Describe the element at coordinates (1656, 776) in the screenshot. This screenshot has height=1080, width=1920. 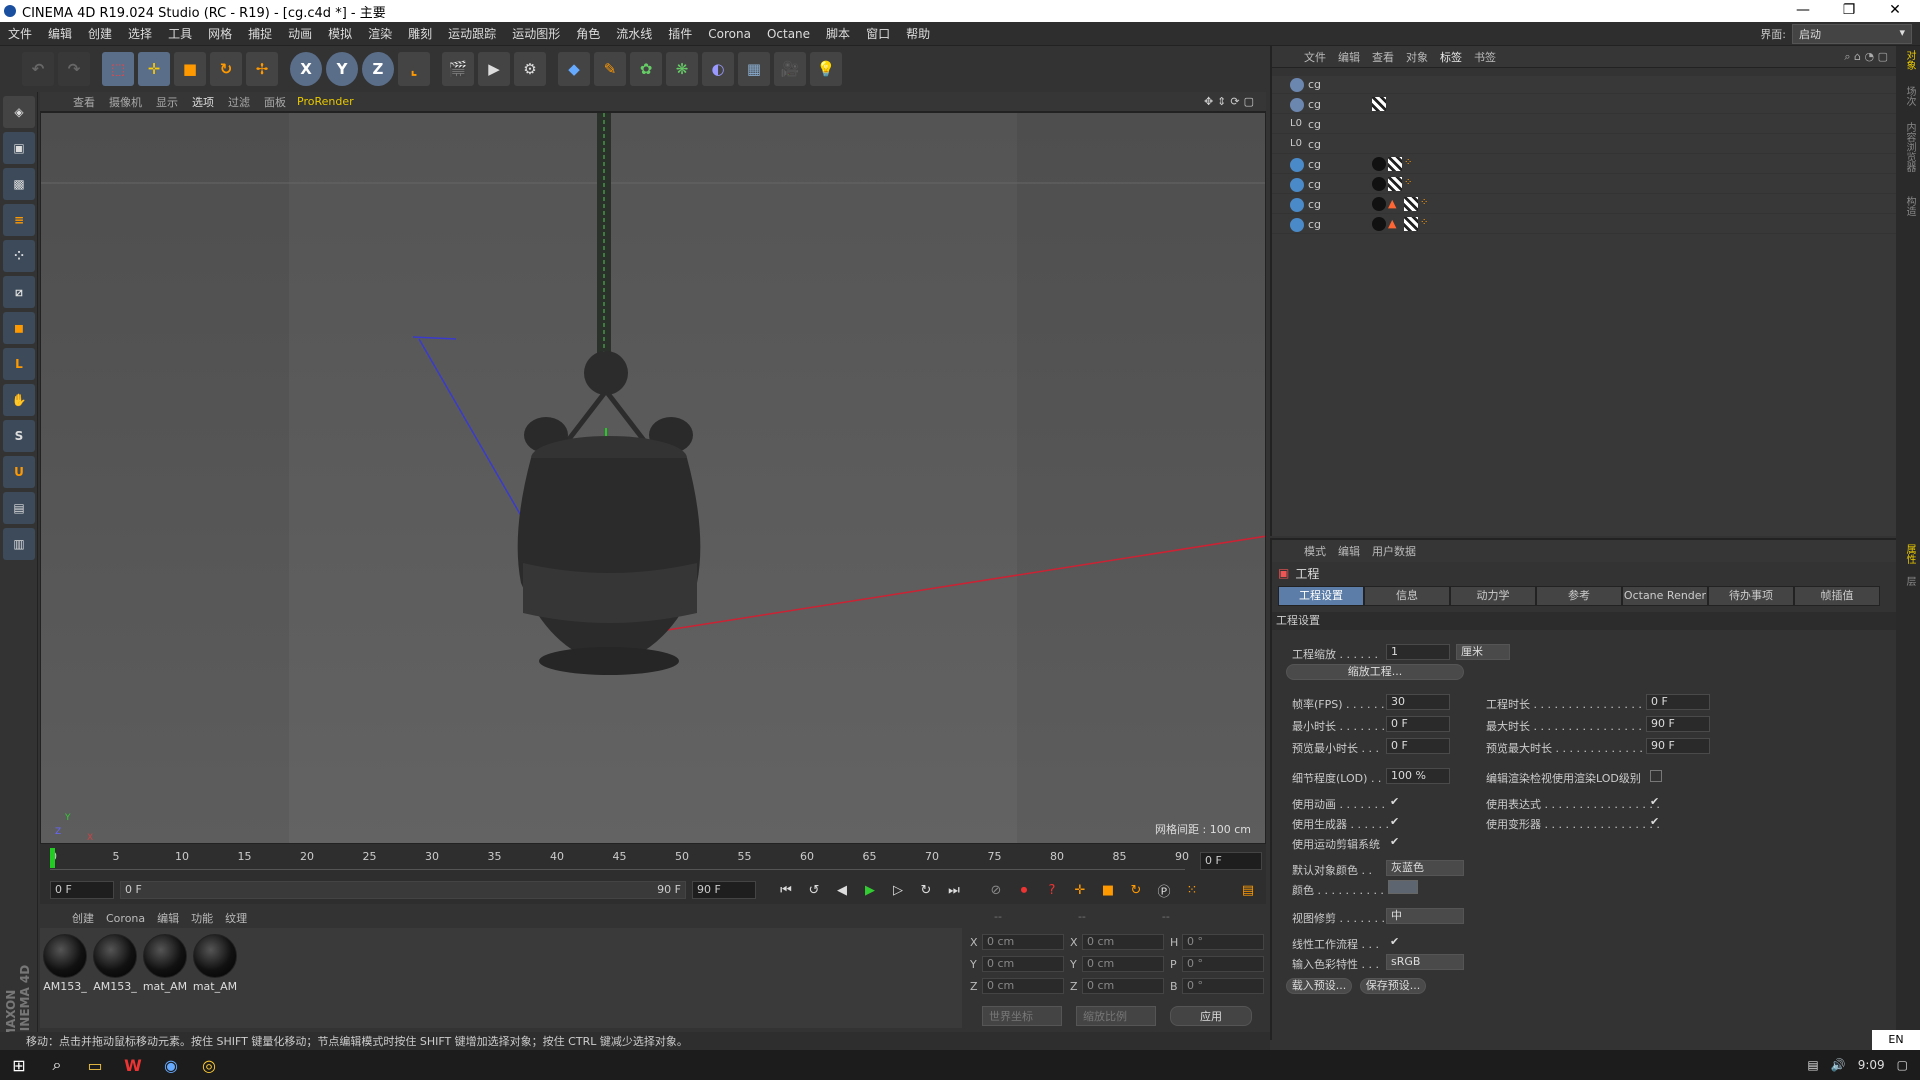
I see `render-lod-checkbox` at that location.